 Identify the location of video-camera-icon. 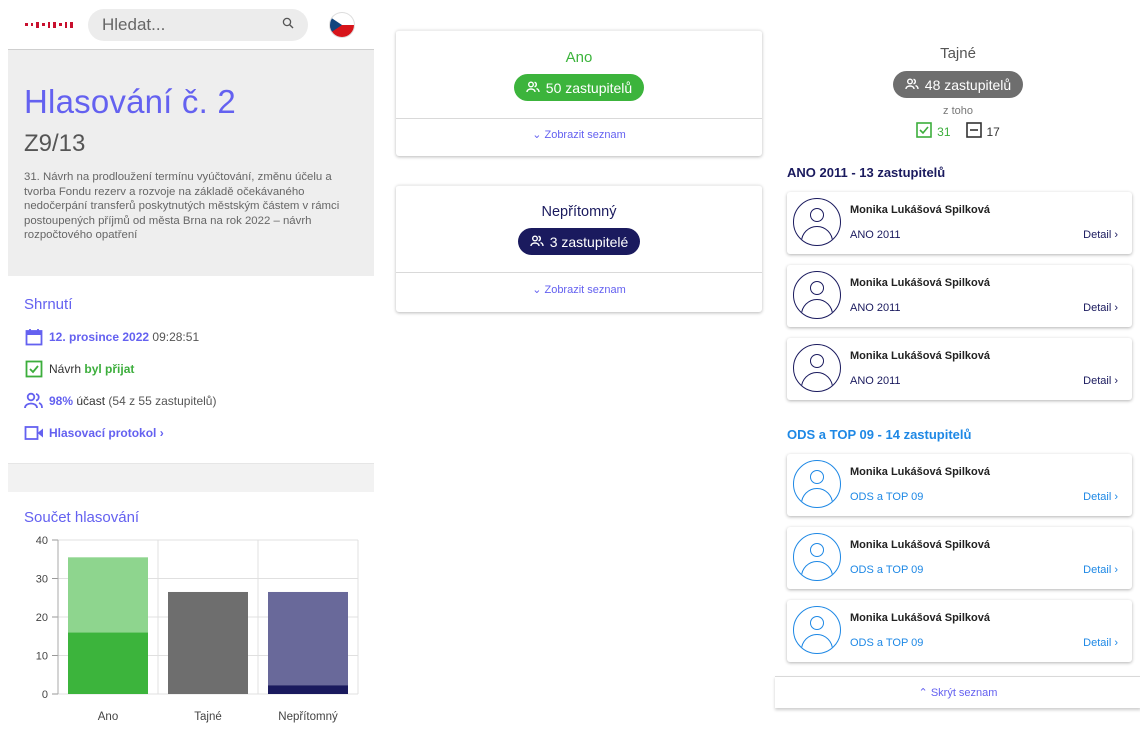
(34, 433).